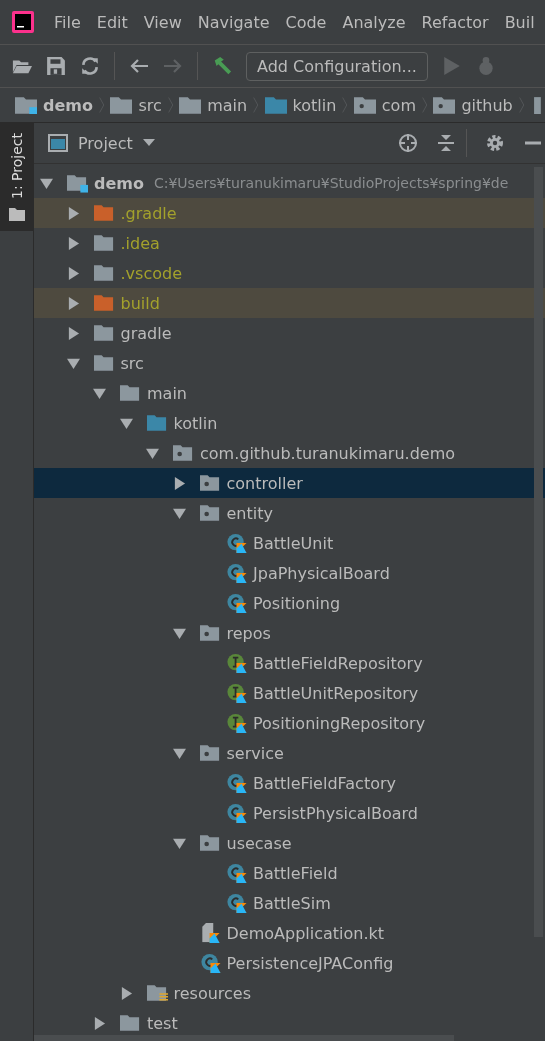  Describe the element at coordinates (105, 143) in the screenshot. I see `panel-title: Project` at that location.